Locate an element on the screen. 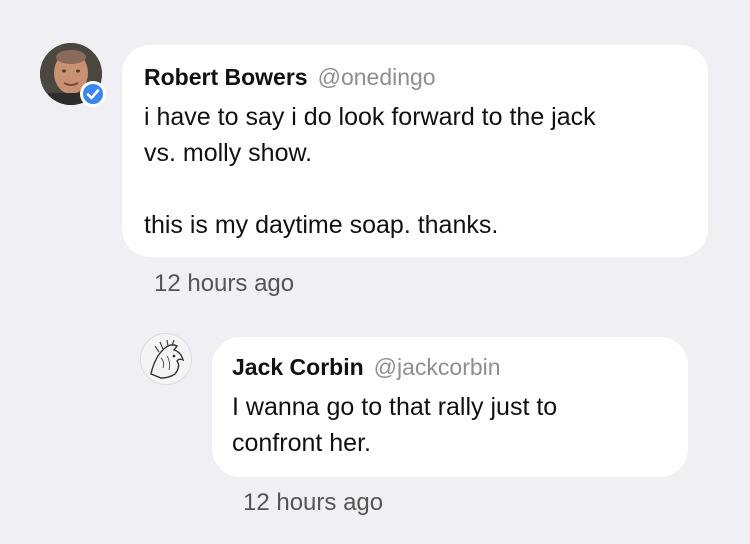 The image size is (750, 544). avatar-sketch is located at coordinates (166, 359).